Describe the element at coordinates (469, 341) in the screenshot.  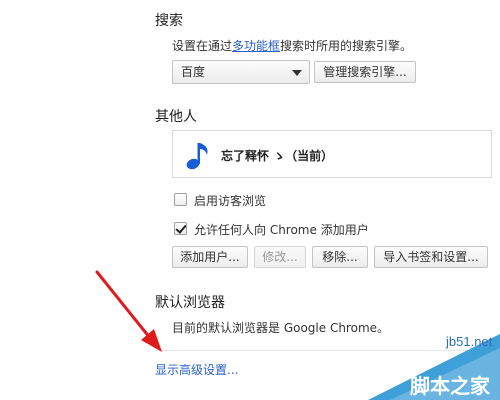
I see `watermark-site: jb51.net` at that location.